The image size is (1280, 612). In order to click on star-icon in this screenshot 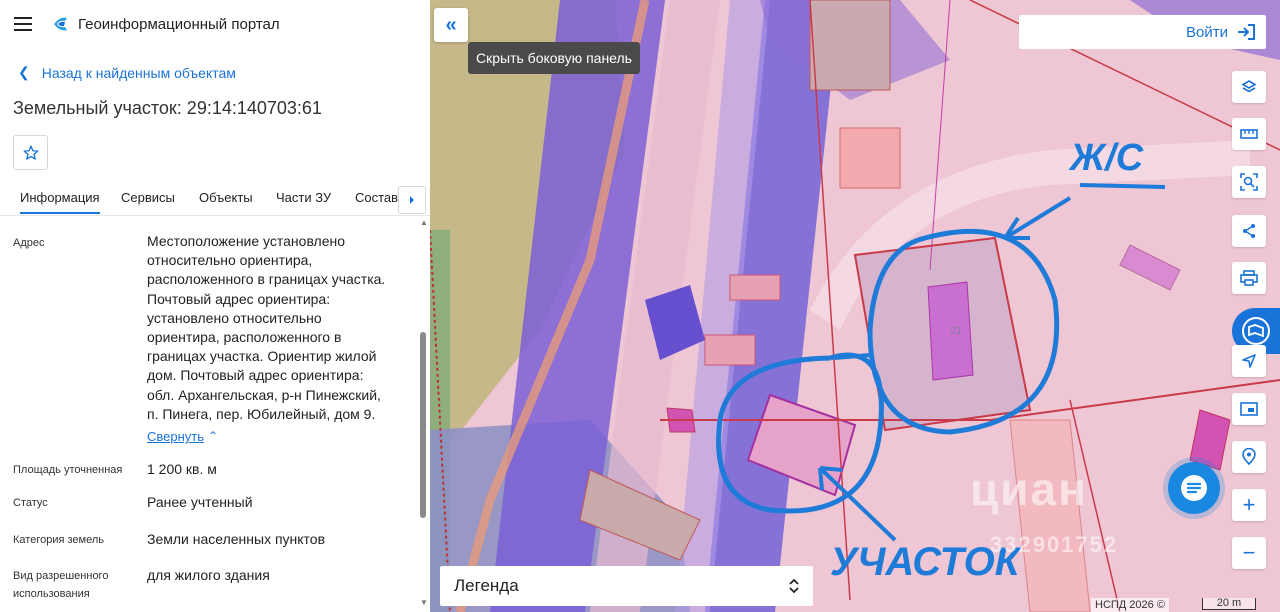, I will do `click(30, 152)`.